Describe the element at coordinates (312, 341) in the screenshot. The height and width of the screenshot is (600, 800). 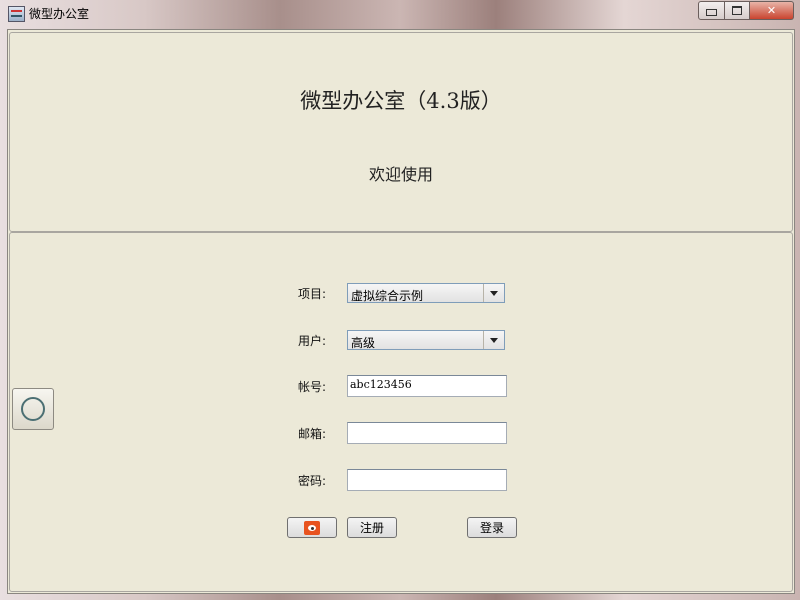
I see `user-label: 用户:` at that location.